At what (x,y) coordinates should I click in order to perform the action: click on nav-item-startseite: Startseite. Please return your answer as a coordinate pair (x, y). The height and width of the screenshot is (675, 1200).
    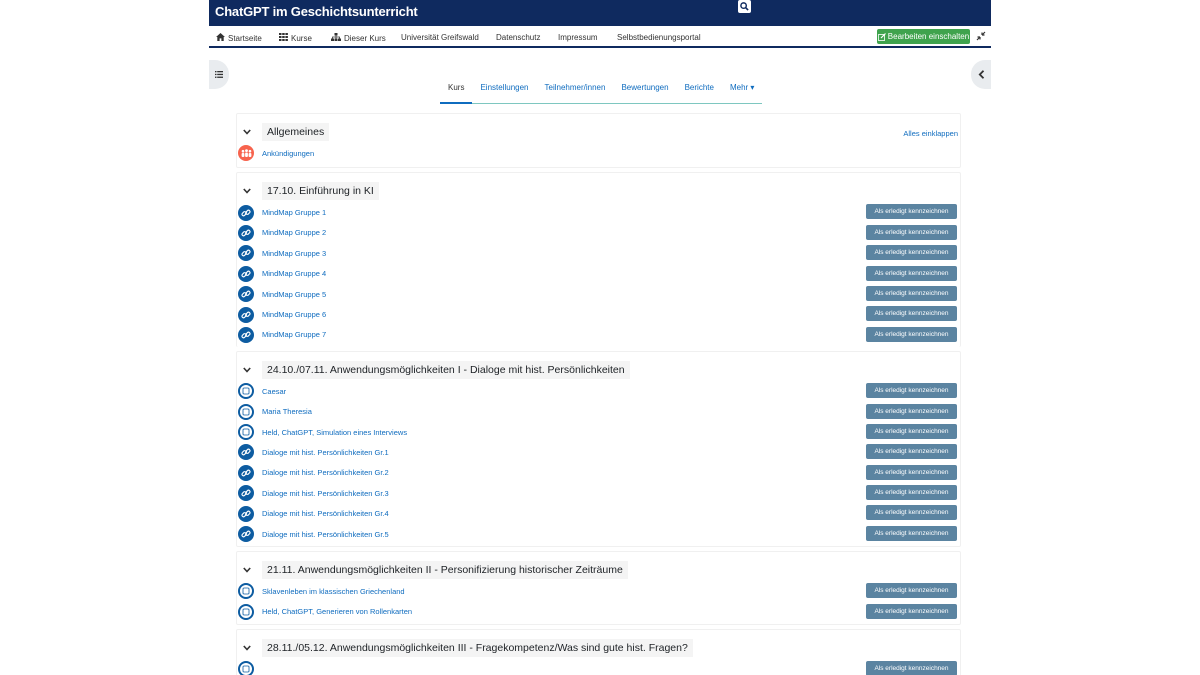
    Looking at the image, I should click on (239, 38).